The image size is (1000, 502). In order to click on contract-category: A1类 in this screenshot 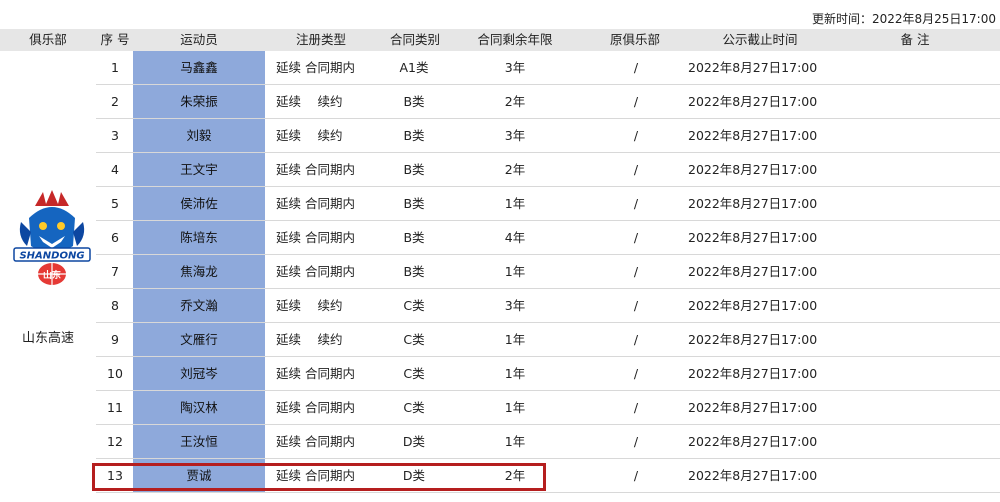, I will do `click(414, 67)`.